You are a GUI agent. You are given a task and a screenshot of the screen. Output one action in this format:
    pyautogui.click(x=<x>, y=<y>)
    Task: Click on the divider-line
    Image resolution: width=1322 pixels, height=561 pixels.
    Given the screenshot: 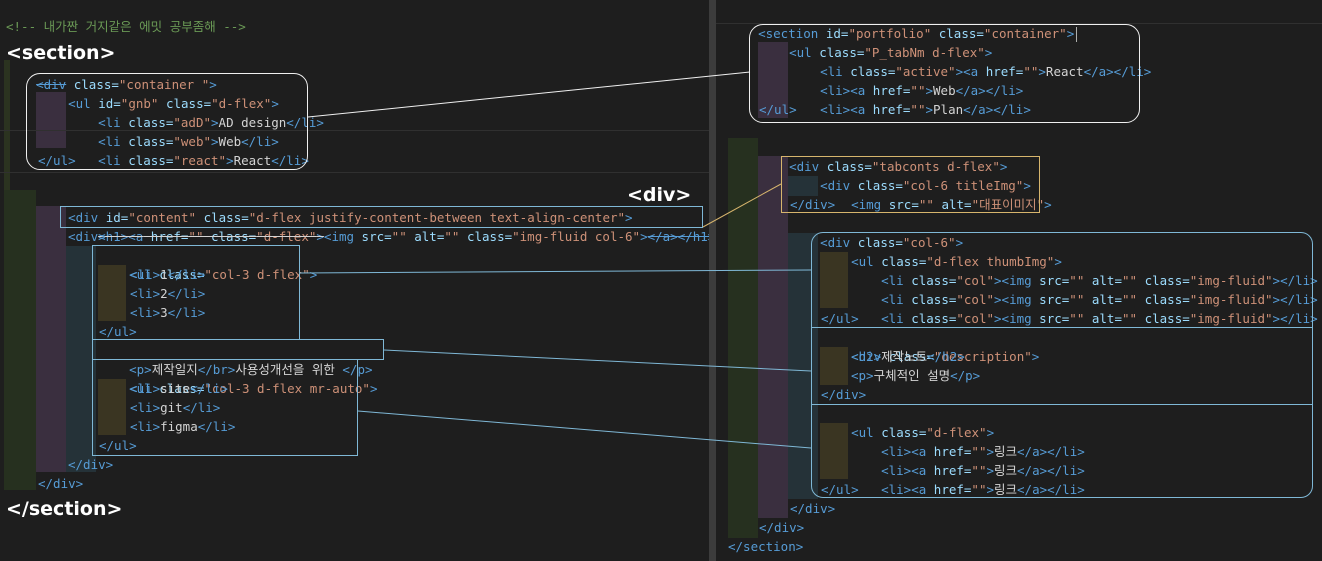 What is the action you would take?
    pyautogui.click(x=354, y=172)
    